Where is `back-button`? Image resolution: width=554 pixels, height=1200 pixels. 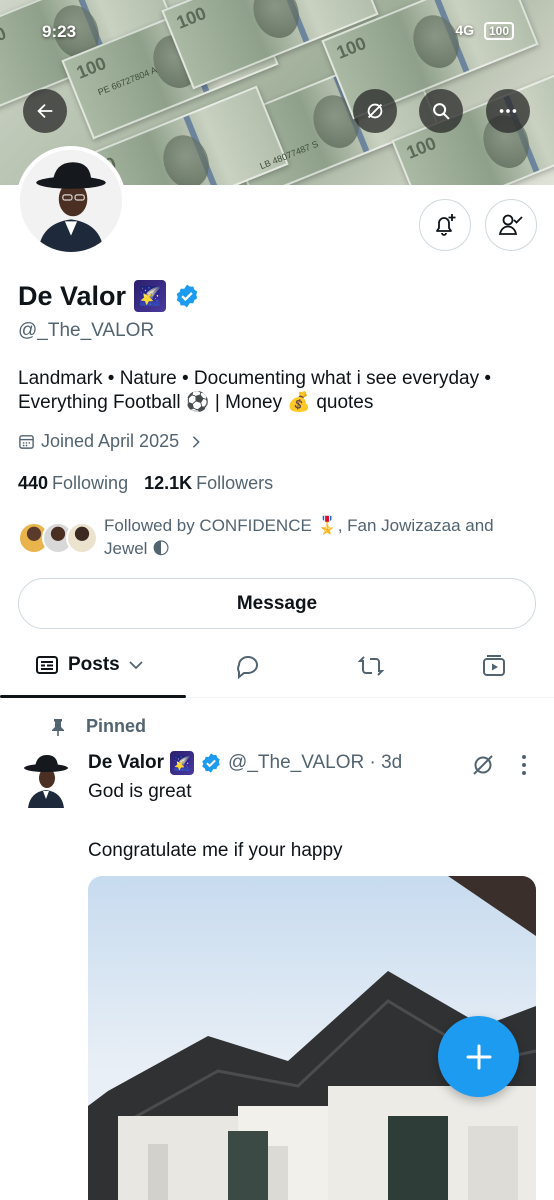
back-button is located at coordinates (45, 111).